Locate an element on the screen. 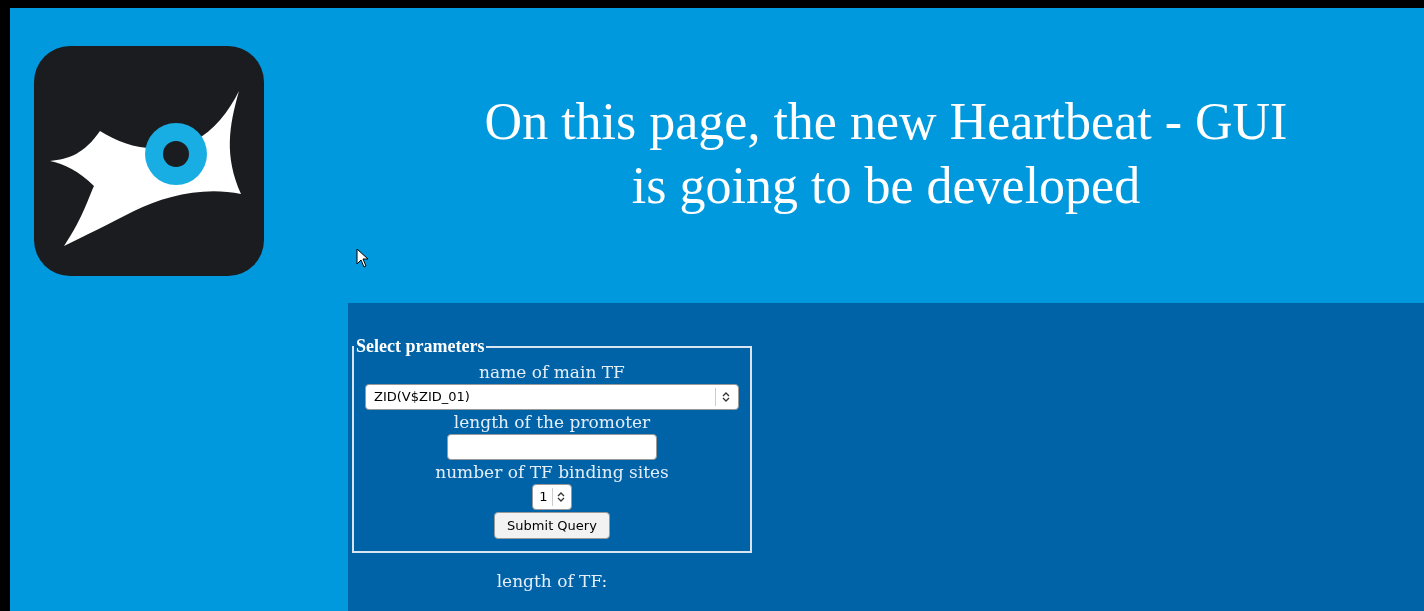 The image size is (1424, 611). result-label: length of TF: is located at coordinates (552, 581).